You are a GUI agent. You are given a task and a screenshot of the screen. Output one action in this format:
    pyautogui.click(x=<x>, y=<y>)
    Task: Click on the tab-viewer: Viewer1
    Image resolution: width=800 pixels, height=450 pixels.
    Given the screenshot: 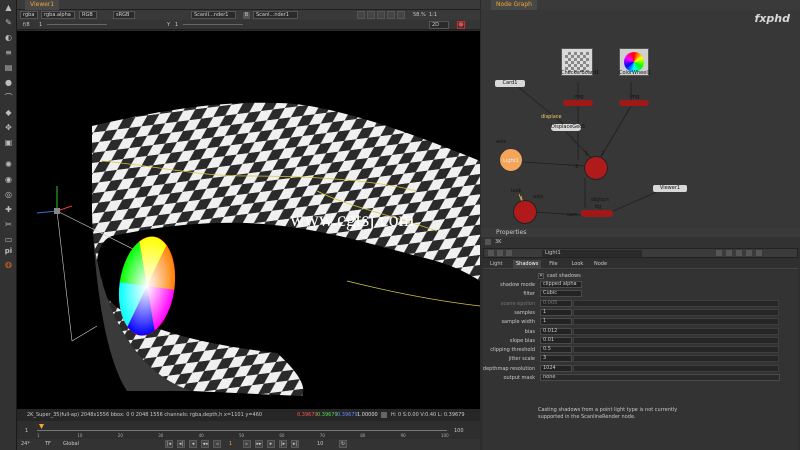 What is the action you would take?
    pyautogui.click(x=42, y=5)
    